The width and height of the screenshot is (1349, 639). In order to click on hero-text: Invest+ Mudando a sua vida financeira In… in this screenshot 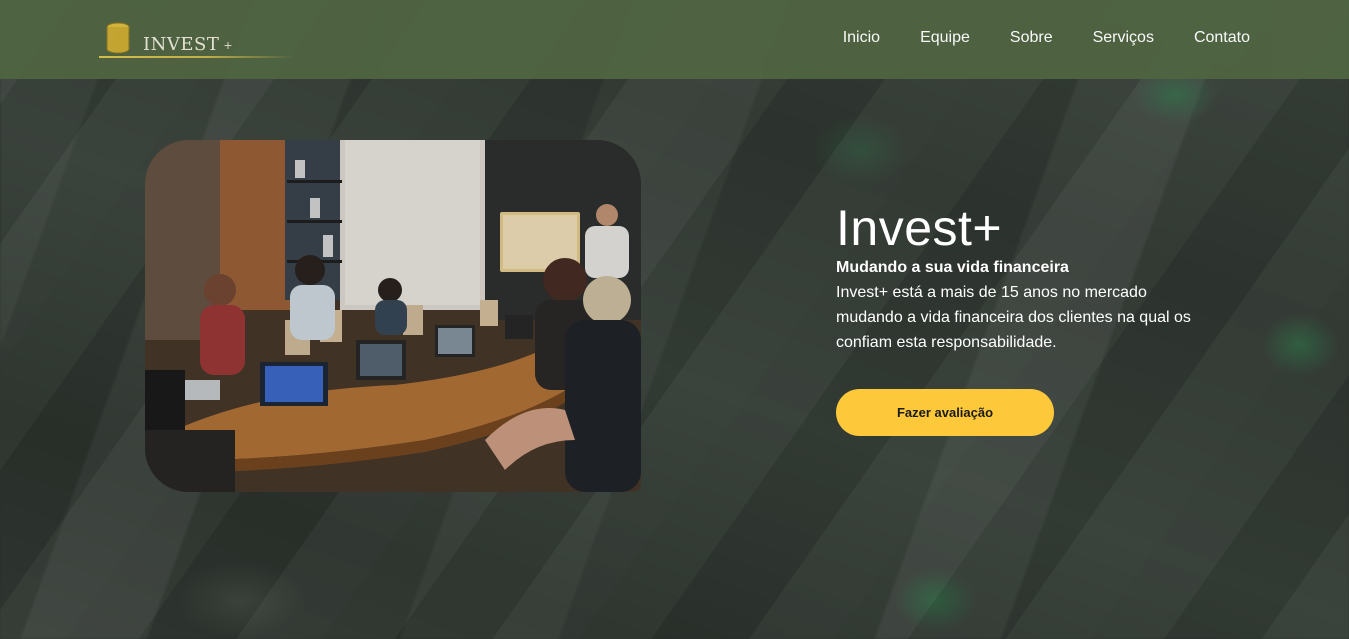, I will do `click(1026, 276)`.